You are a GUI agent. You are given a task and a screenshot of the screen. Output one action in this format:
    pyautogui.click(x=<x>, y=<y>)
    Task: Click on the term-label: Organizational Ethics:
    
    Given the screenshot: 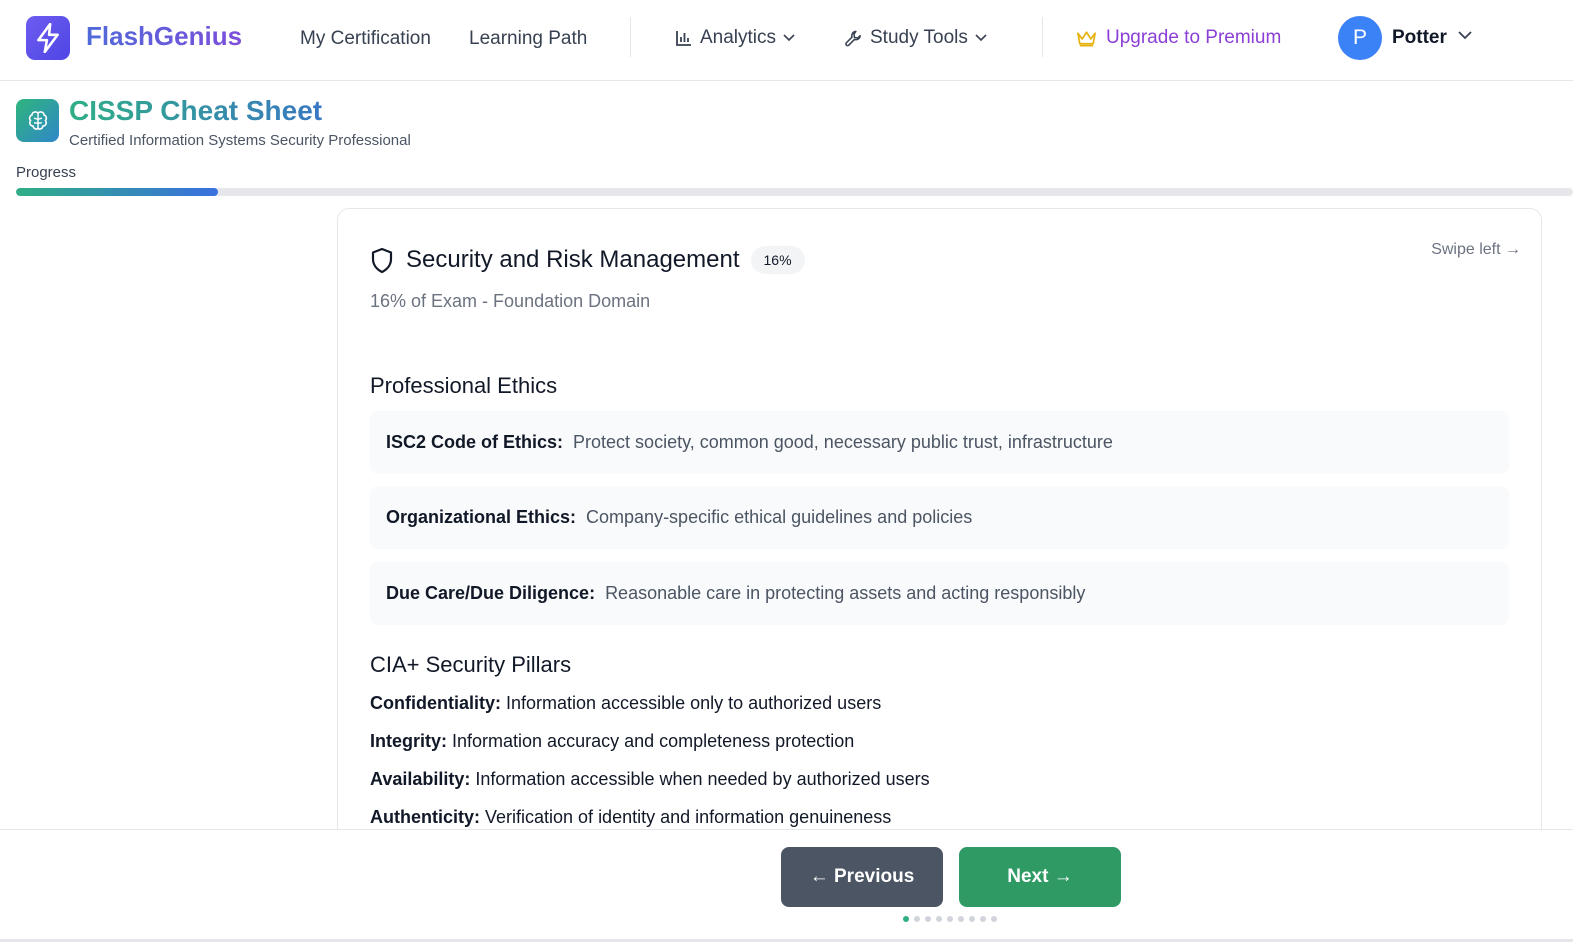 What is the action you would take?
    pyautogui.click(x=481, y=517)
    